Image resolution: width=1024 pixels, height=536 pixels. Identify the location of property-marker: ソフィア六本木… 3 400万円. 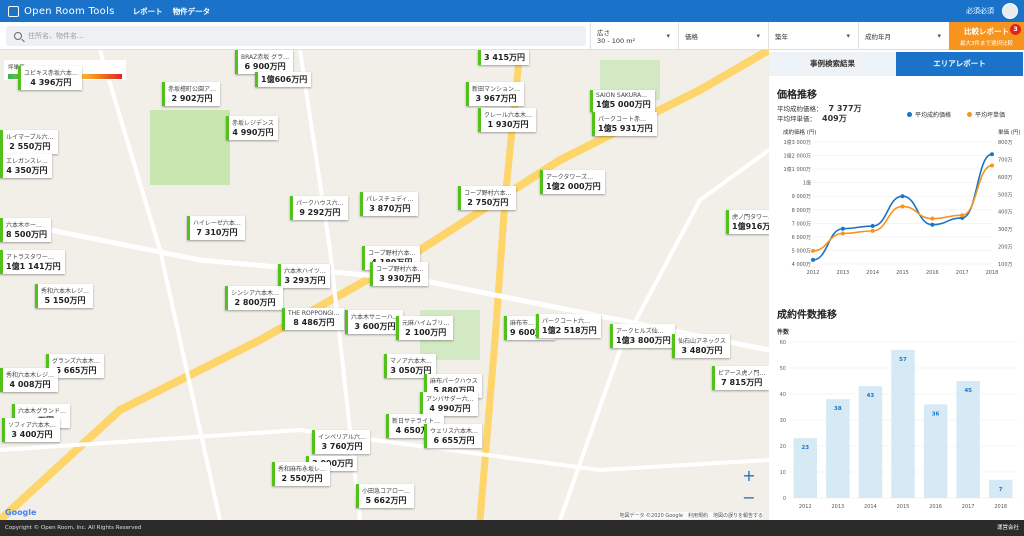
(31, 430).